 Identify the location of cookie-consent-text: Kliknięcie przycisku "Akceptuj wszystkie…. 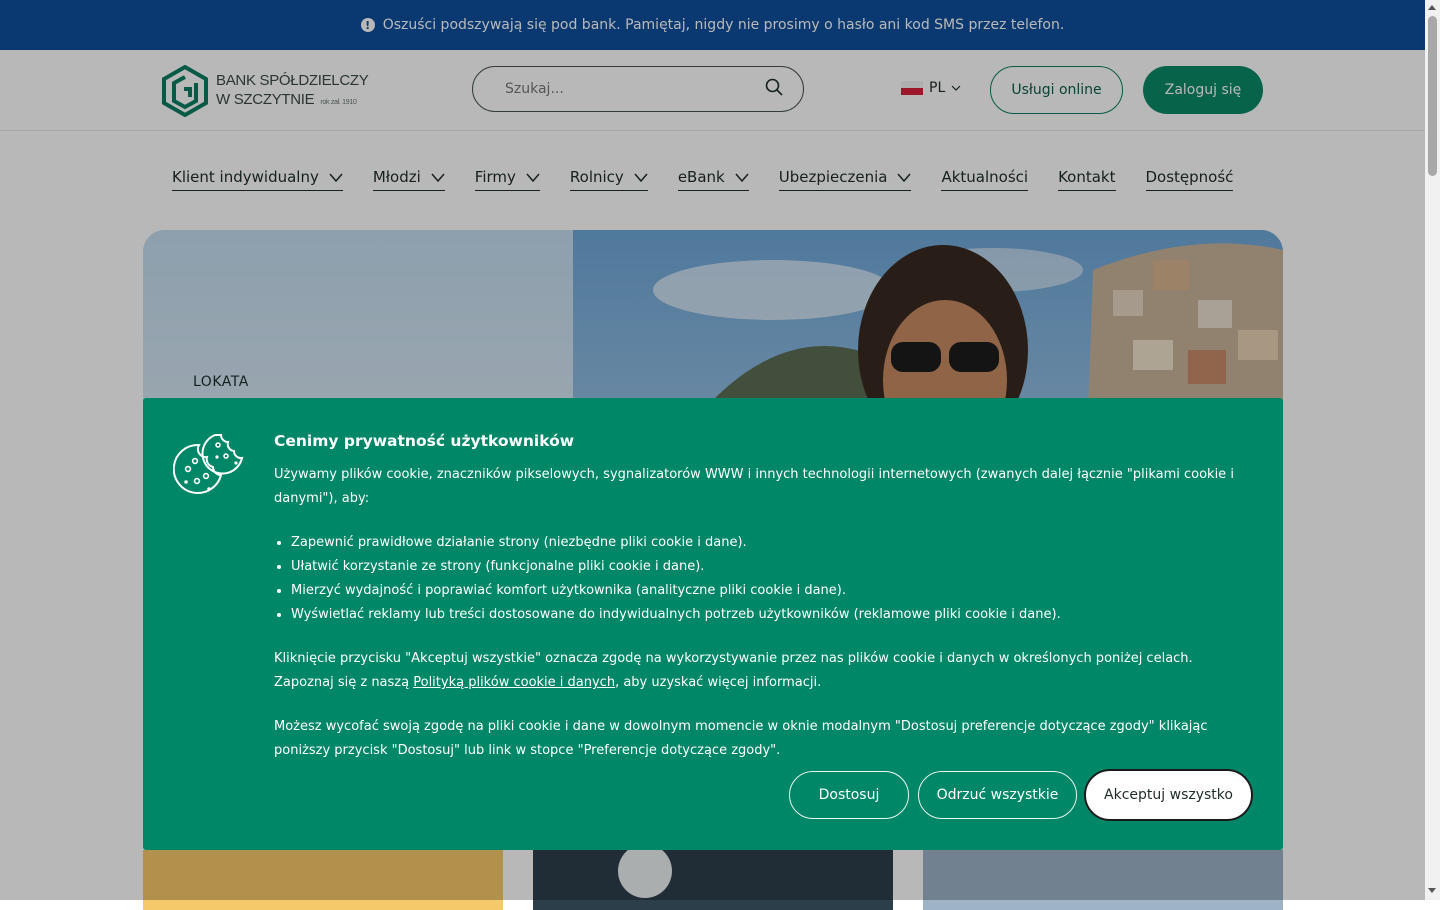
(761, 671).